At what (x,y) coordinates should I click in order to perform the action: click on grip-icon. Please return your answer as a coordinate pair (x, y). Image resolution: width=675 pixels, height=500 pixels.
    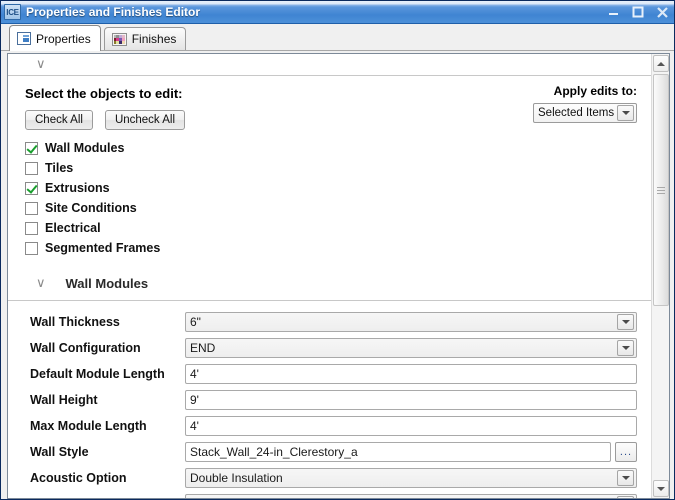
    Looking at the image, I should click on (661, 190).